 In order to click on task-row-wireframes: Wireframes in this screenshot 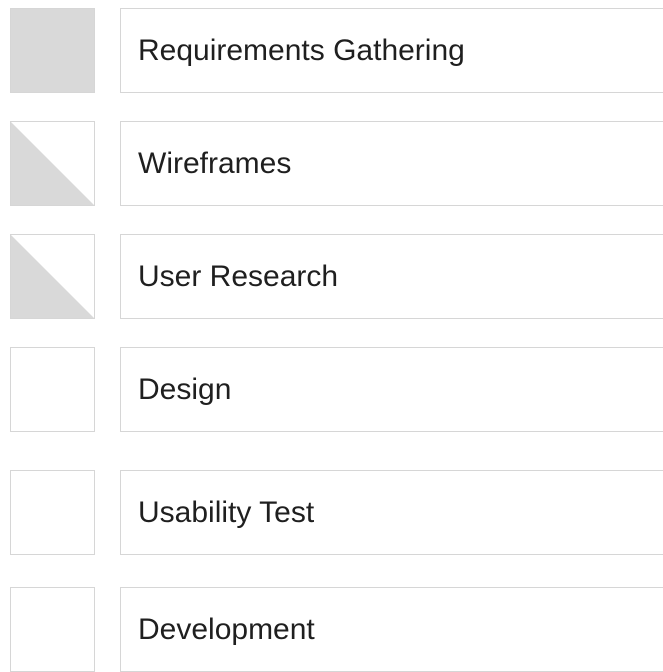, I will do `click(331, 163)`.